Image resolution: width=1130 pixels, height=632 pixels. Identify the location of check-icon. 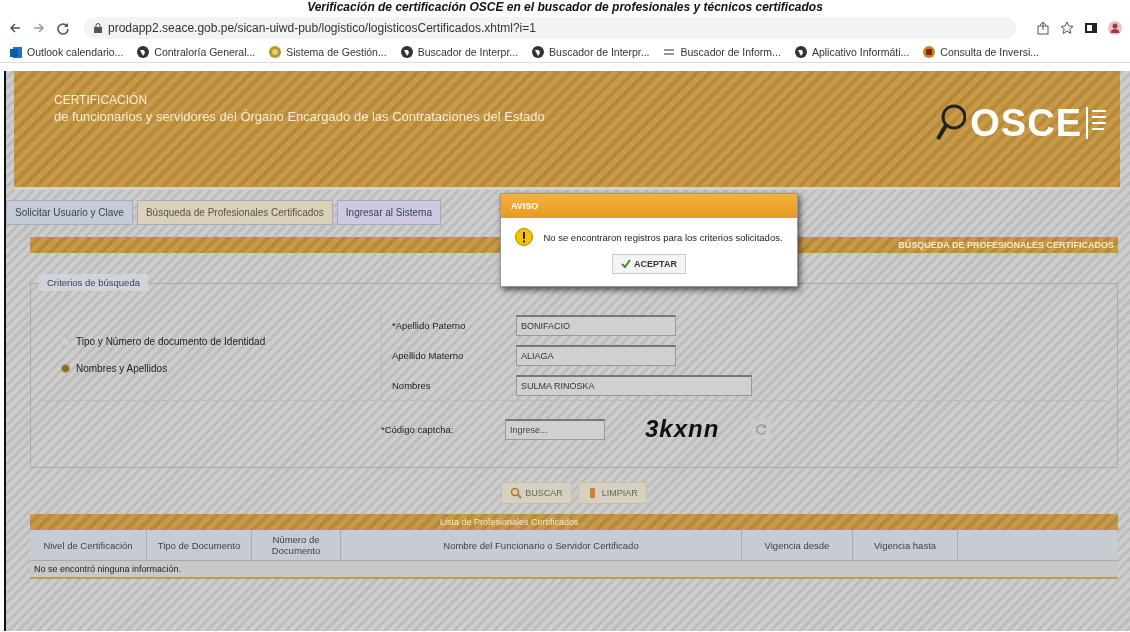
(626, 264).